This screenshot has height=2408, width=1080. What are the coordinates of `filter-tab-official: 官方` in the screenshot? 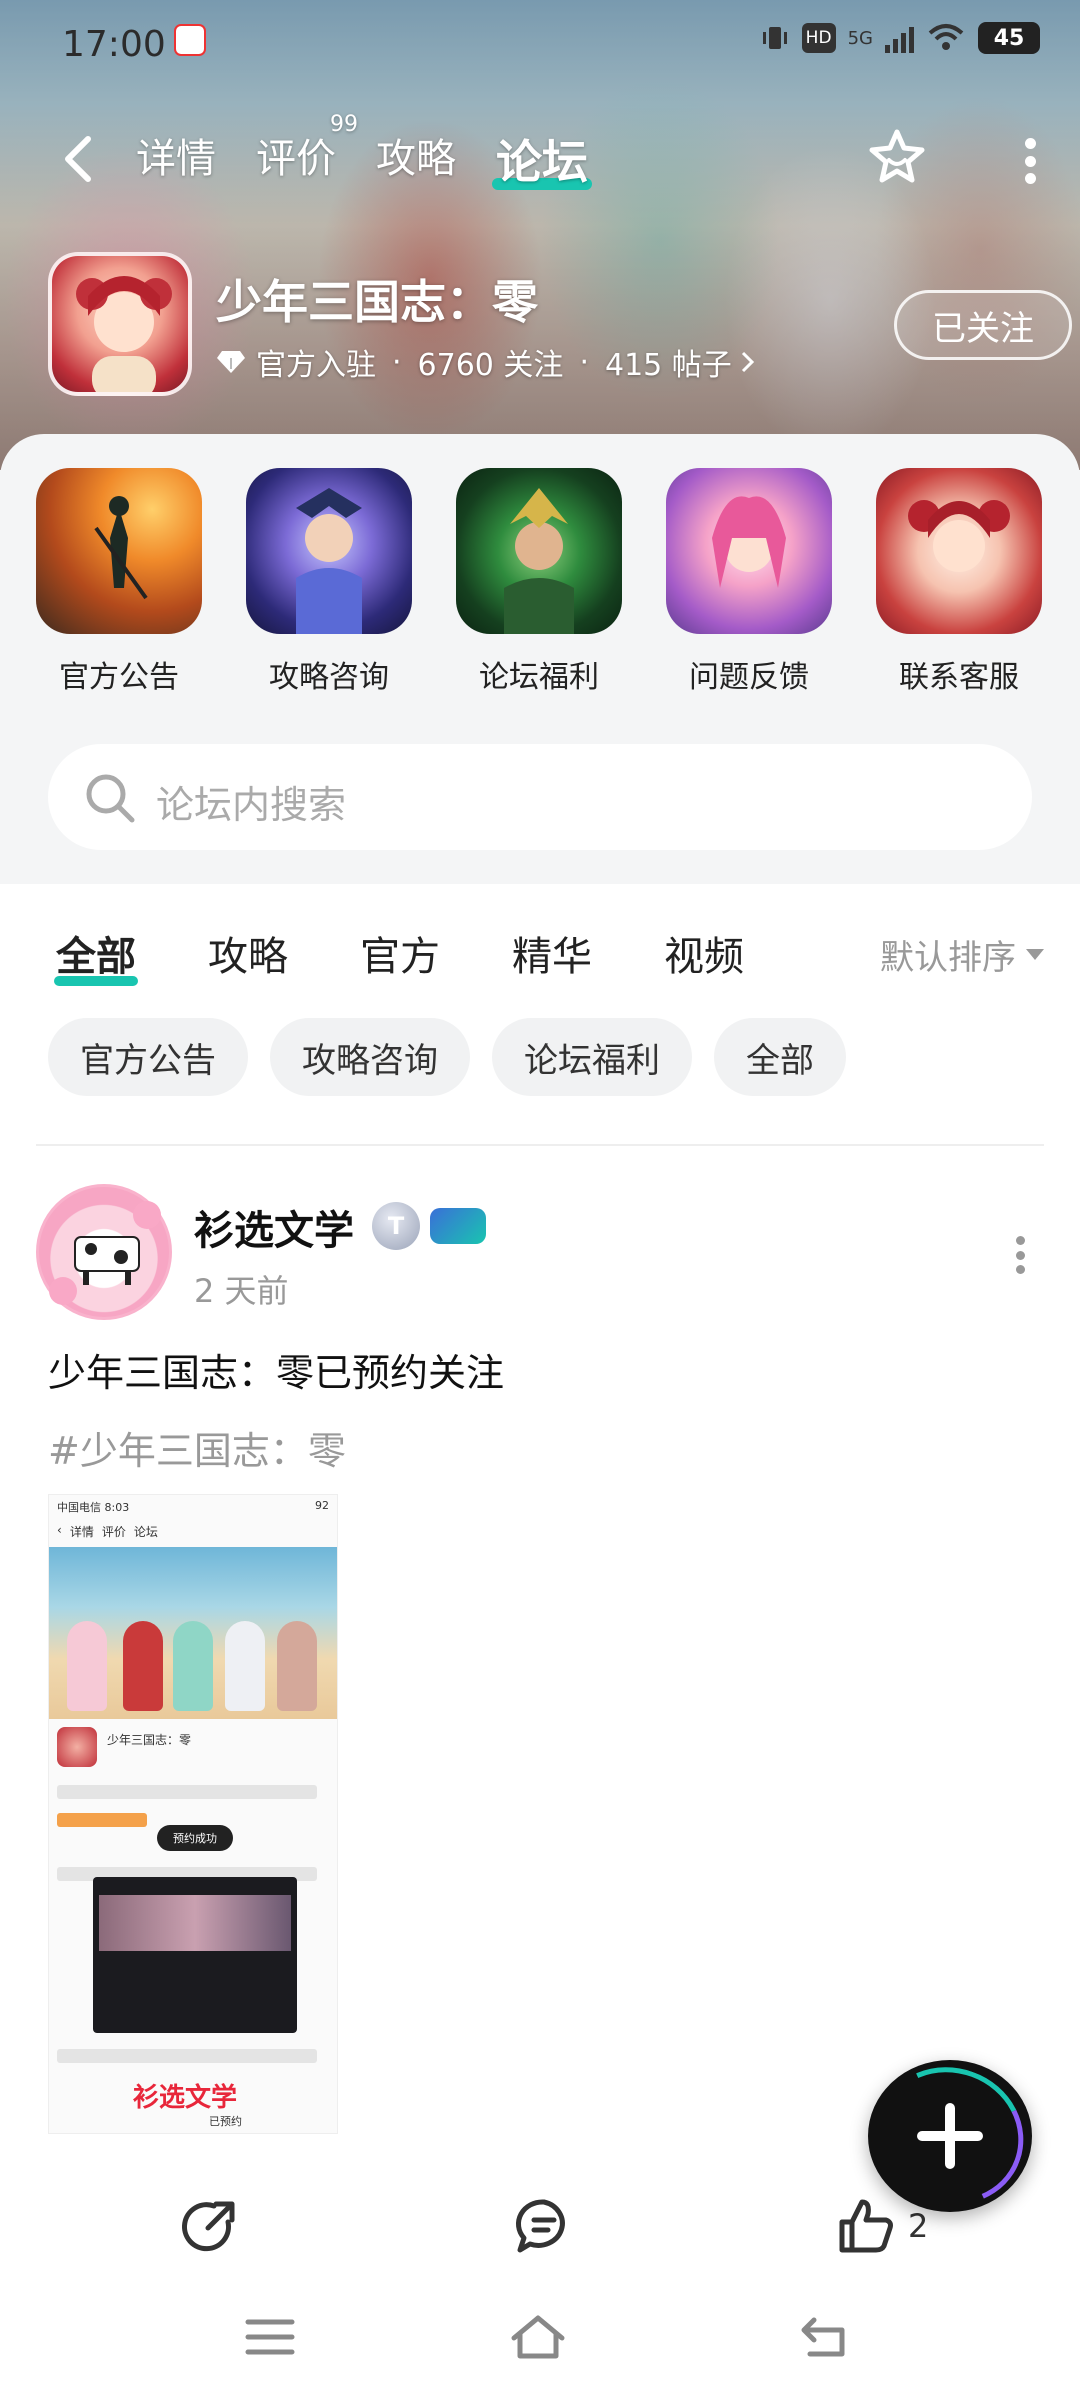 It's located at (400, 953).